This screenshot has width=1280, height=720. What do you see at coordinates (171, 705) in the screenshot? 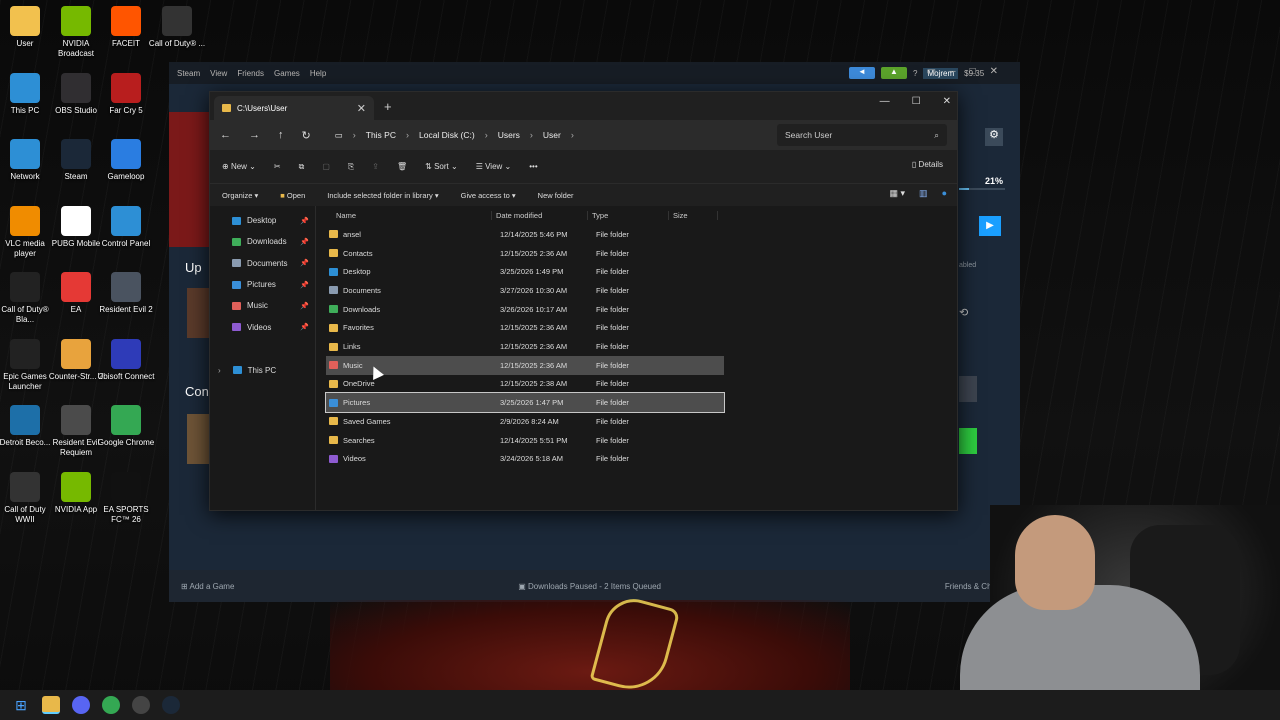
I see `steam-taskbar-icon` at bounding box center [171, 705].